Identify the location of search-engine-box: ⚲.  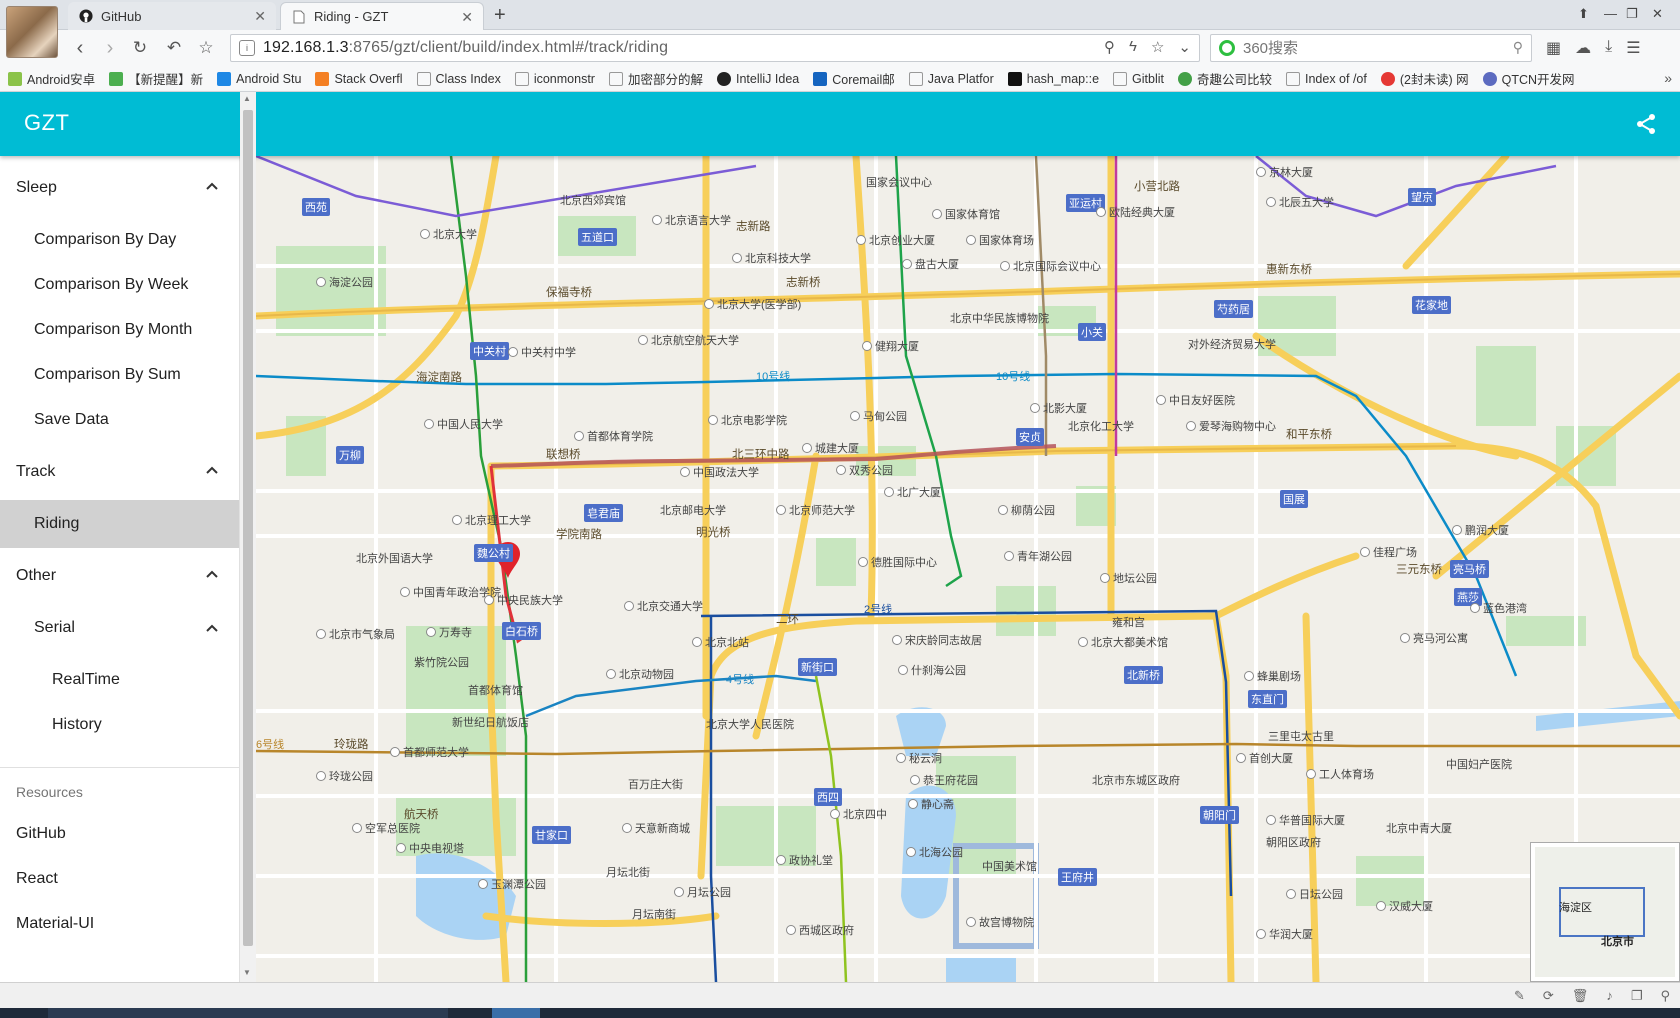
(1371, 48).